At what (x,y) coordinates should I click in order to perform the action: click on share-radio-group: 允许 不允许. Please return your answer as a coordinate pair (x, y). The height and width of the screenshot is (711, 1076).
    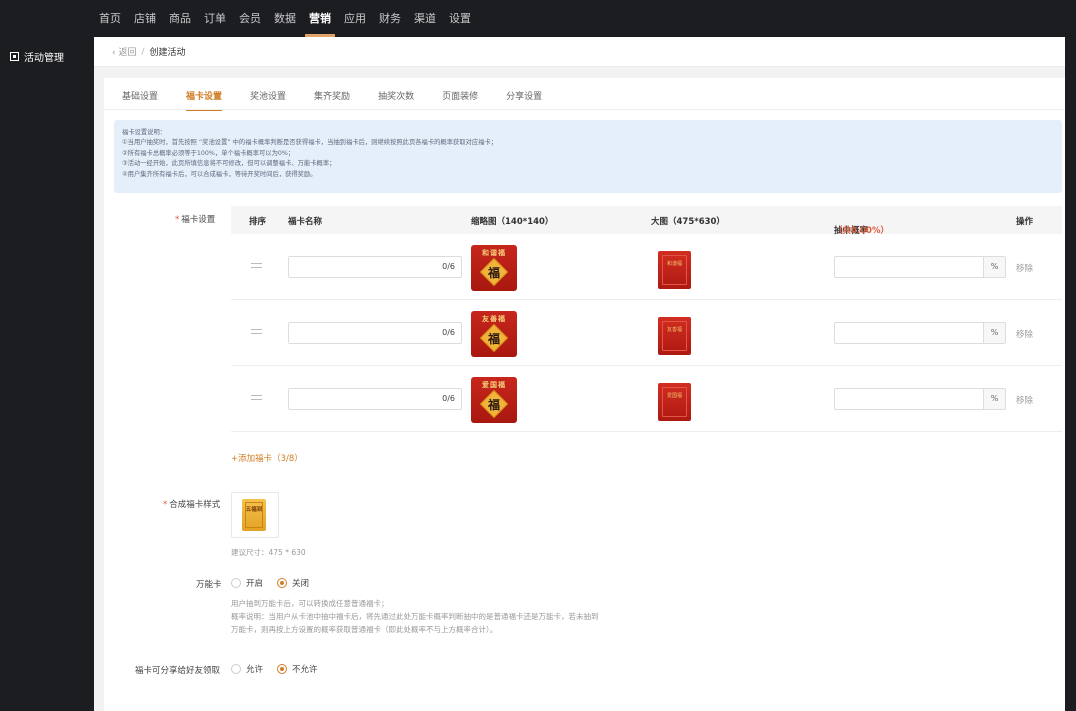
    Looking at the image, I should click on (281, 669).